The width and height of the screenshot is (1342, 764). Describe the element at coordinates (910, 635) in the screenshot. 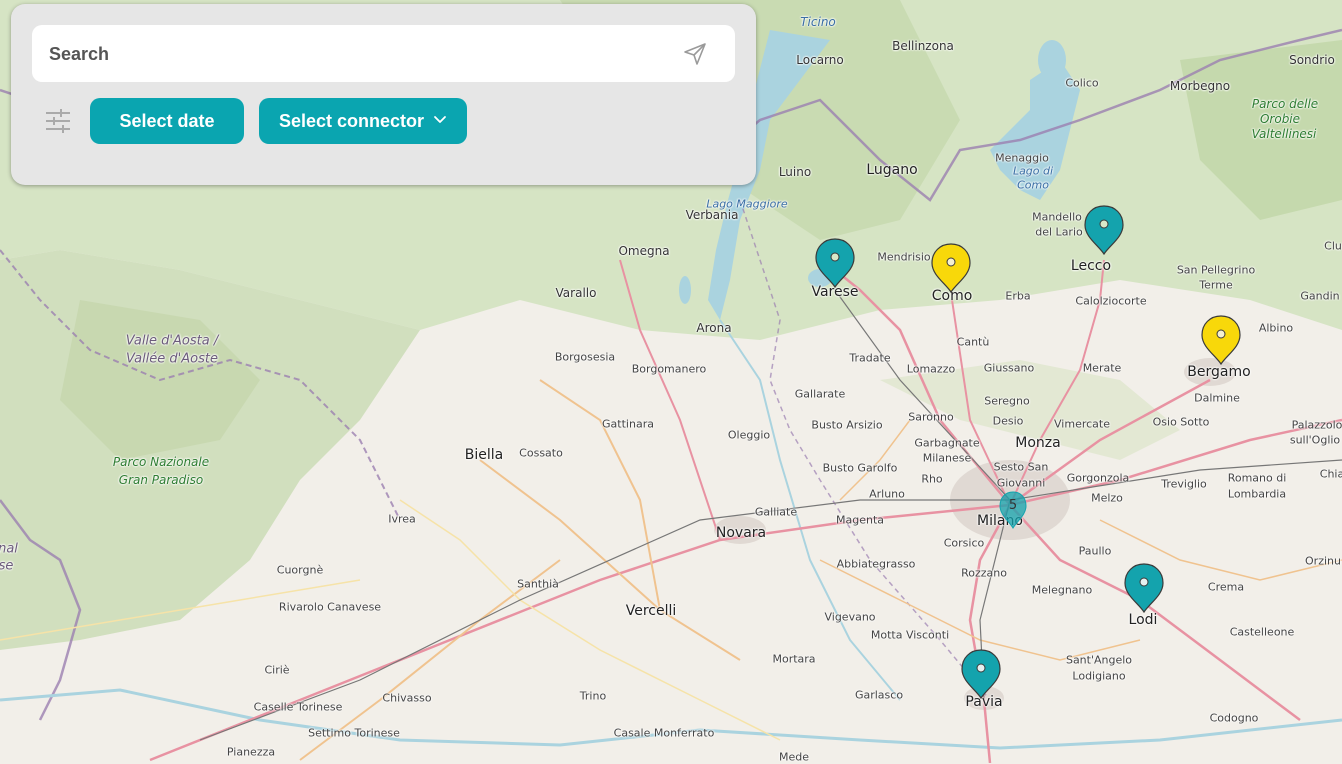

I see `map-label: Motta Visconti` at that location.